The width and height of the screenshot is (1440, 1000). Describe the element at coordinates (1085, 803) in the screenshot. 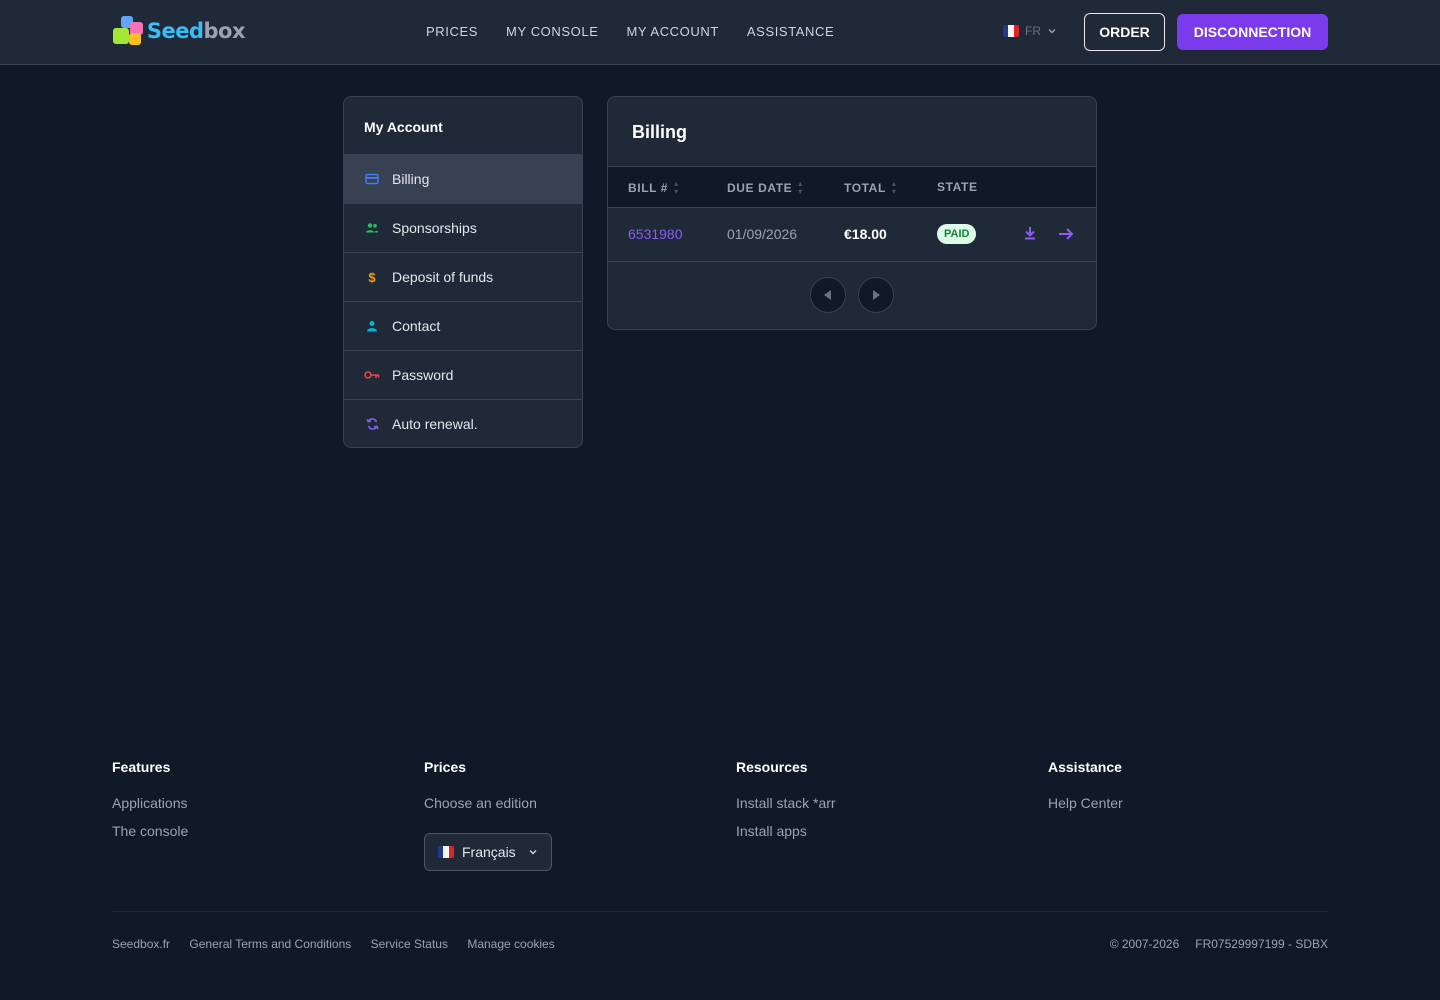

I see `footer-link-help-center: Help Center` at that location.